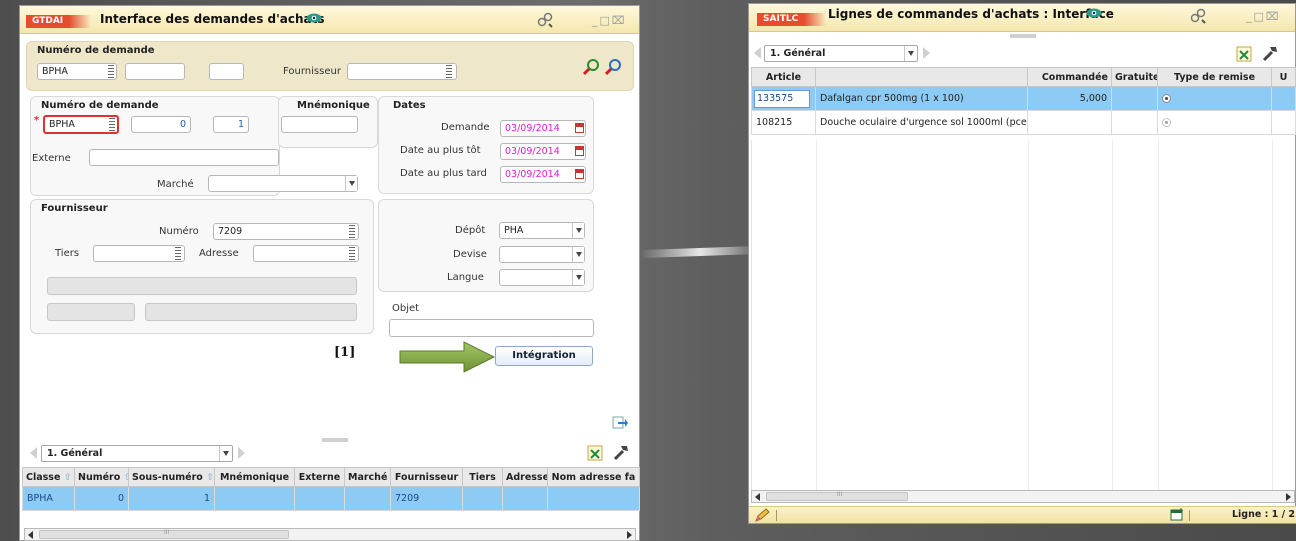  What do you see at coordinates (1177, 514) in the screenshot?
I see `calendar-add-icon` at bounding box center [1177, 514].